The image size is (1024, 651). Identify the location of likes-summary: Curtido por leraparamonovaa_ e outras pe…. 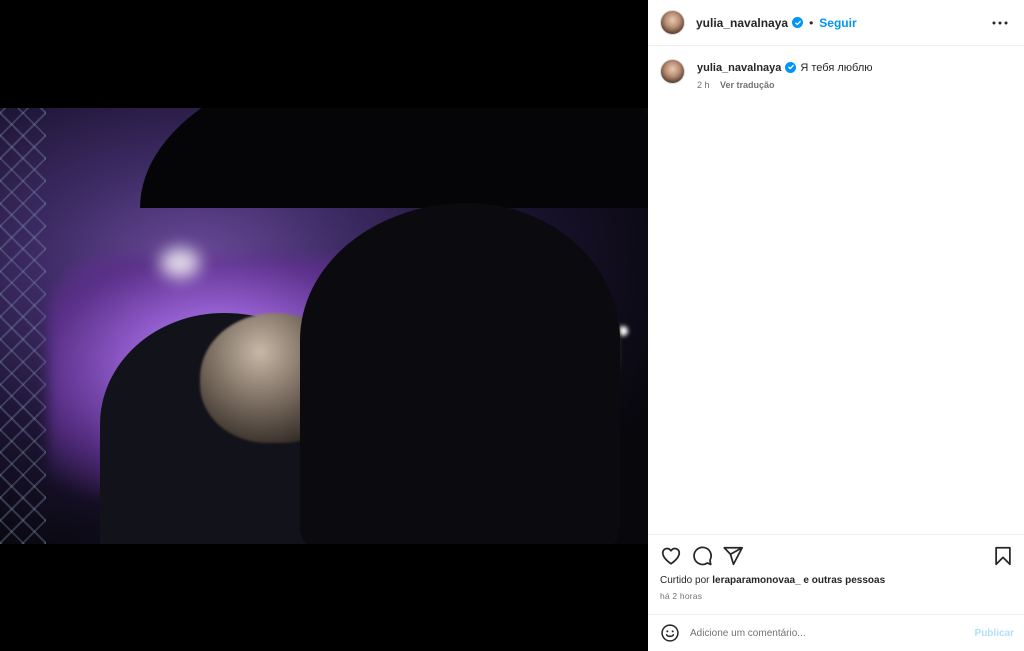
(837, 580).